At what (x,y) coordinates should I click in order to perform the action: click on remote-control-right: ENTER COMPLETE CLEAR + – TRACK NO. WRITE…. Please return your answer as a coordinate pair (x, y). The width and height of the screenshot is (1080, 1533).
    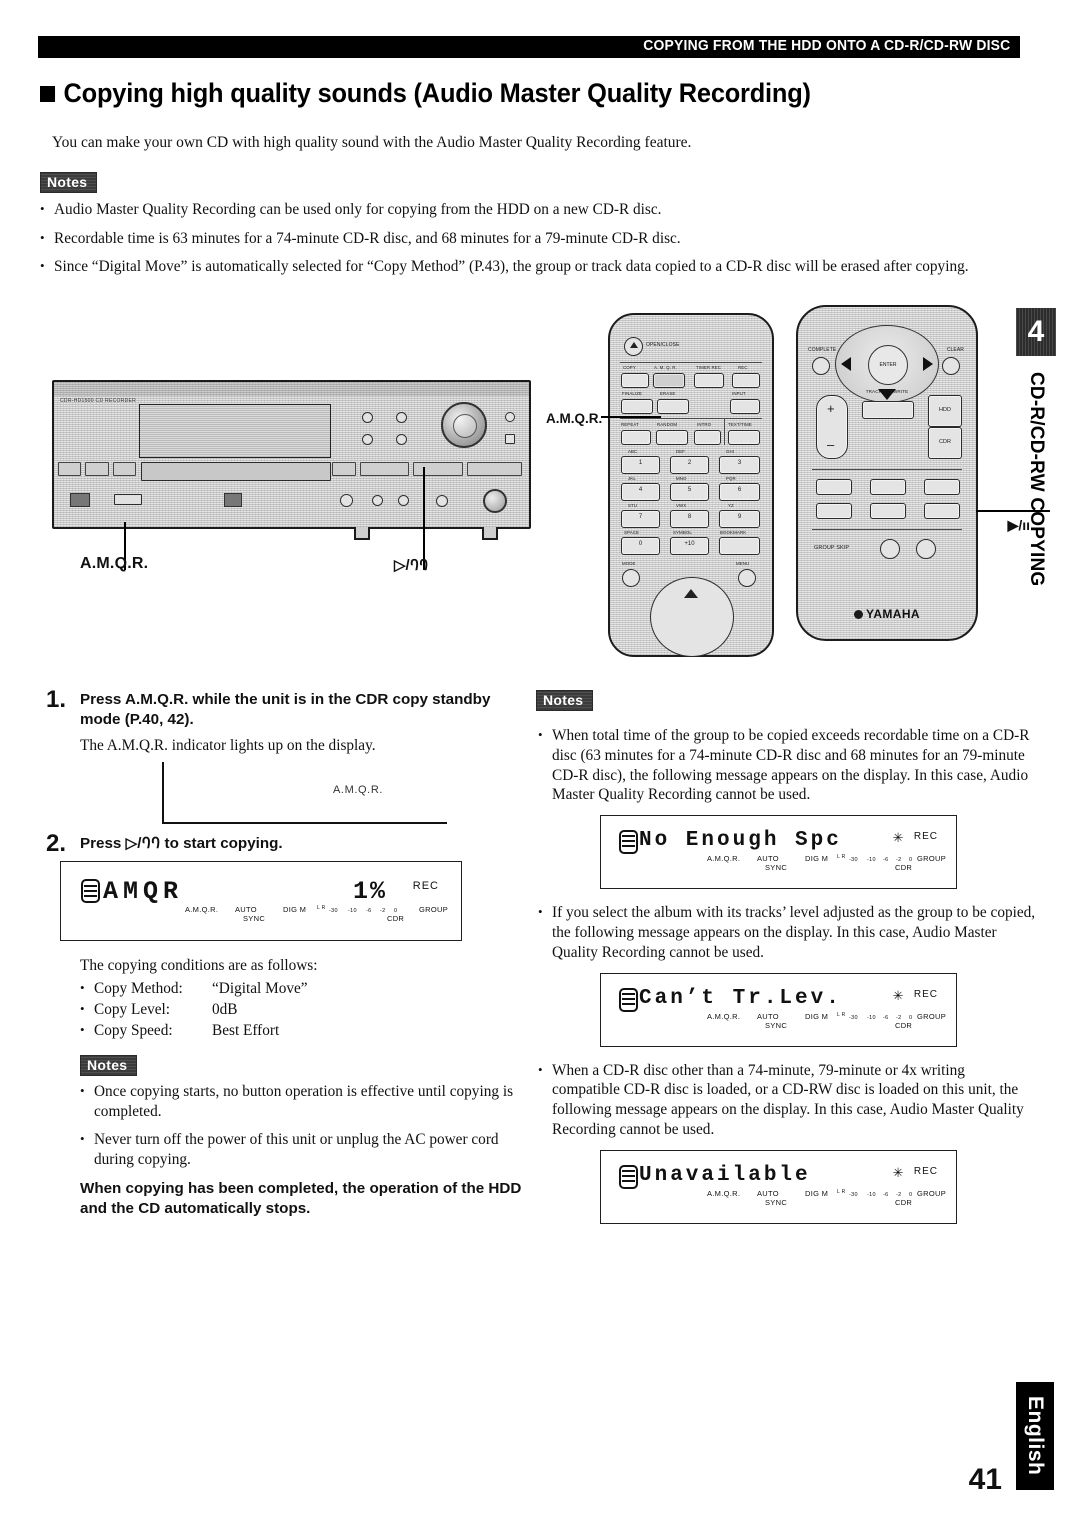
    Looking at the image, I should click on (923, 473).